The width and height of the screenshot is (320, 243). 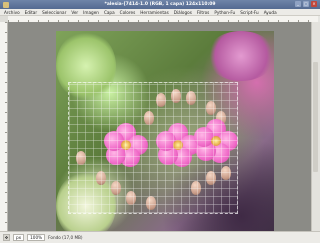 What do you see at coordinates (224, 12) in the screenshot?
I see `menu-item-python-fu: Python-Fu` at bounding box center [224, 12].